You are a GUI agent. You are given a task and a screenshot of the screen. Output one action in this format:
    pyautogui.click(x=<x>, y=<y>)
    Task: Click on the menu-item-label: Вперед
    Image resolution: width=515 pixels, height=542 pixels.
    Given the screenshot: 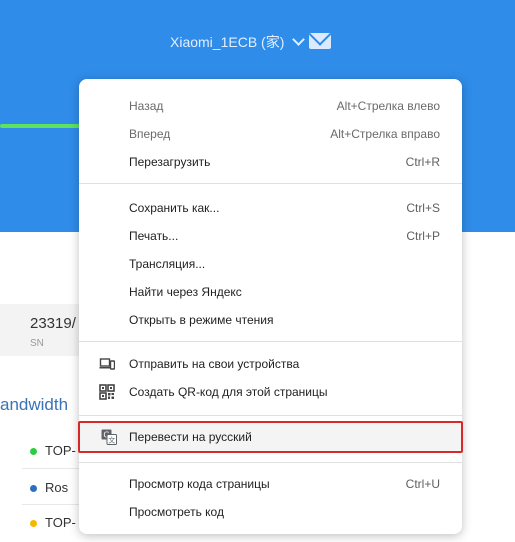 What is the action you would take?
    pyautogui.click(x=150, y=134)
    